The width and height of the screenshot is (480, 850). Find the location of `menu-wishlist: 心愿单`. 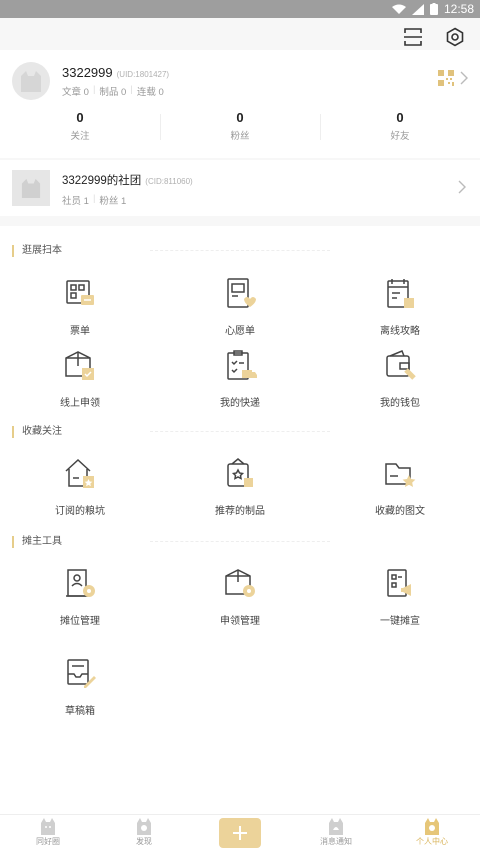

menu-wishlist: 心愿单 is located at coordinates (240, 306).